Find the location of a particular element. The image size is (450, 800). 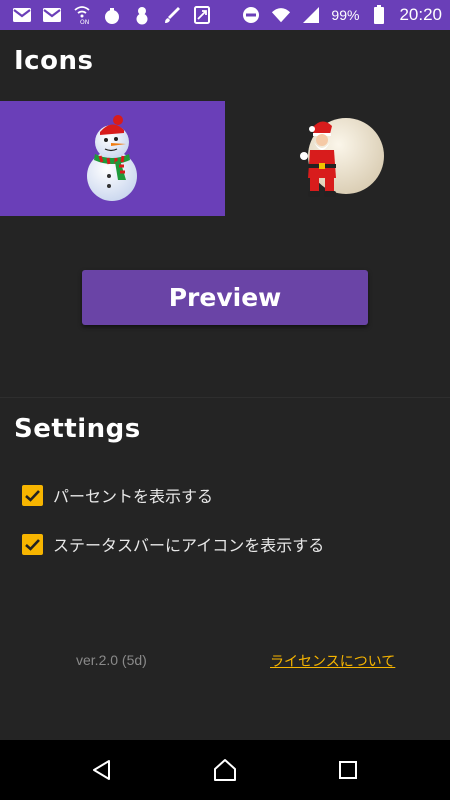

section-divider is located at coordinates (225, 397).